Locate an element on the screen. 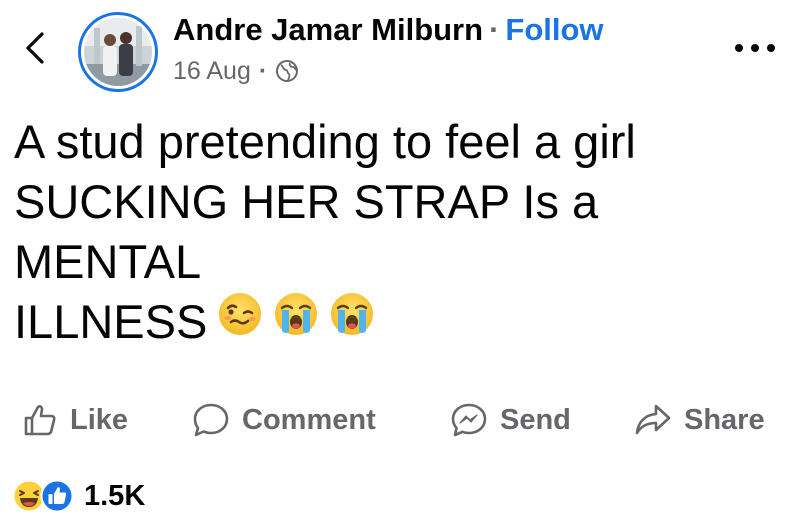 This screenshot has width=800, height=529. messenger-icon is located at coordinates (469, 420).